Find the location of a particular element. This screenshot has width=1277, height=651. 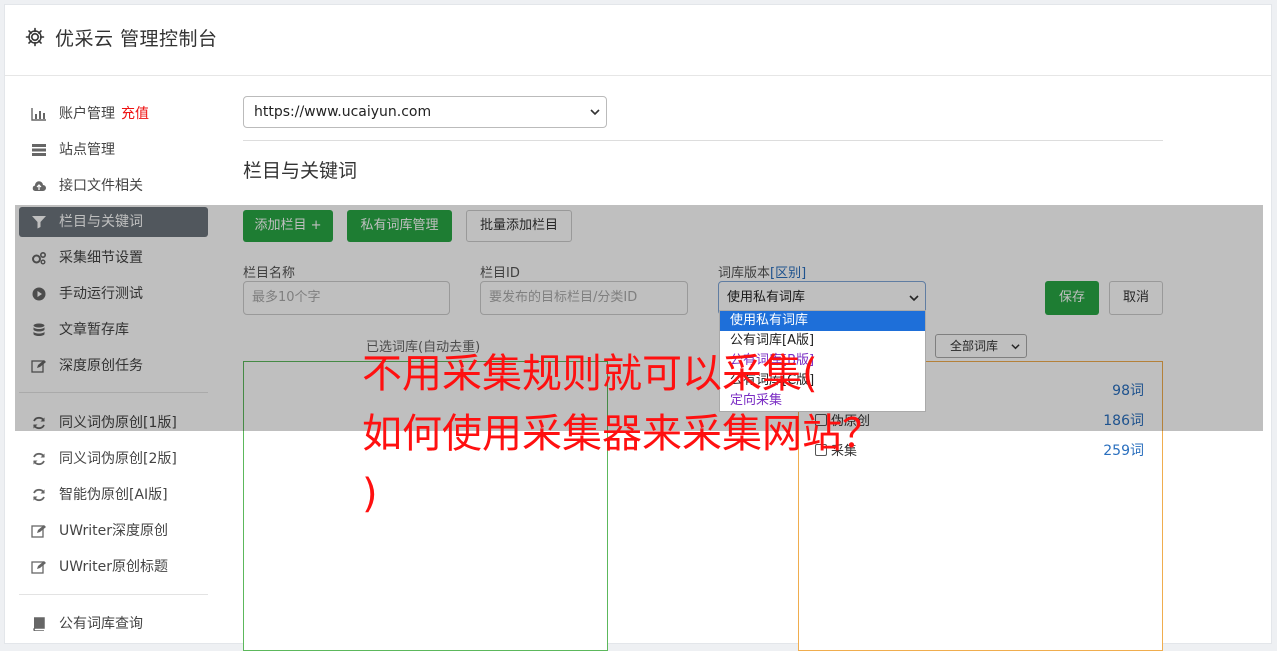

site-select-value: https://www.ucaiyun.com is located at coordinates (343, 112).